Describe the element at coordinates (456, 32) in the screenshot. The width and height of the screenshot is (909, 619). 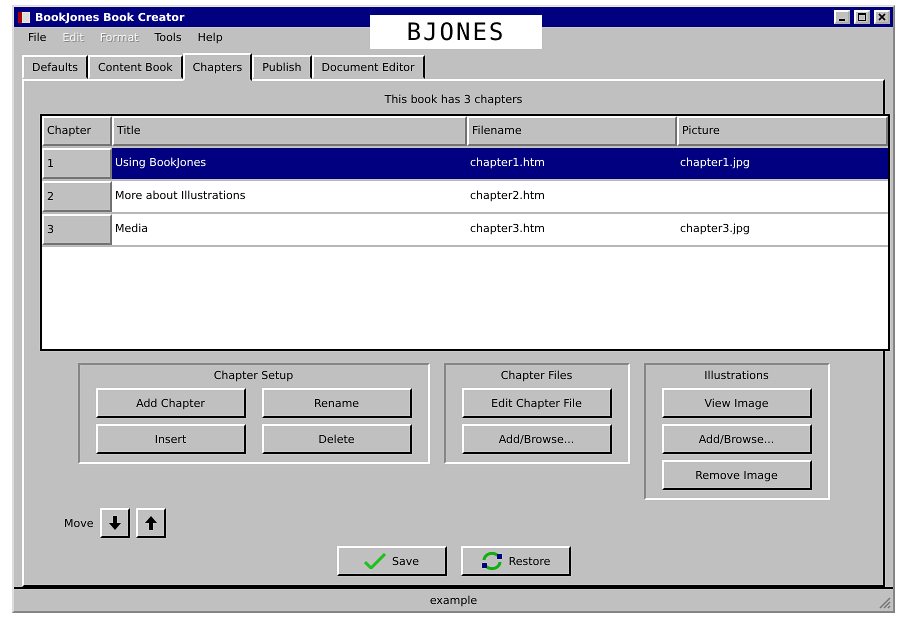
I see `user-badge: BJONES` at that location.